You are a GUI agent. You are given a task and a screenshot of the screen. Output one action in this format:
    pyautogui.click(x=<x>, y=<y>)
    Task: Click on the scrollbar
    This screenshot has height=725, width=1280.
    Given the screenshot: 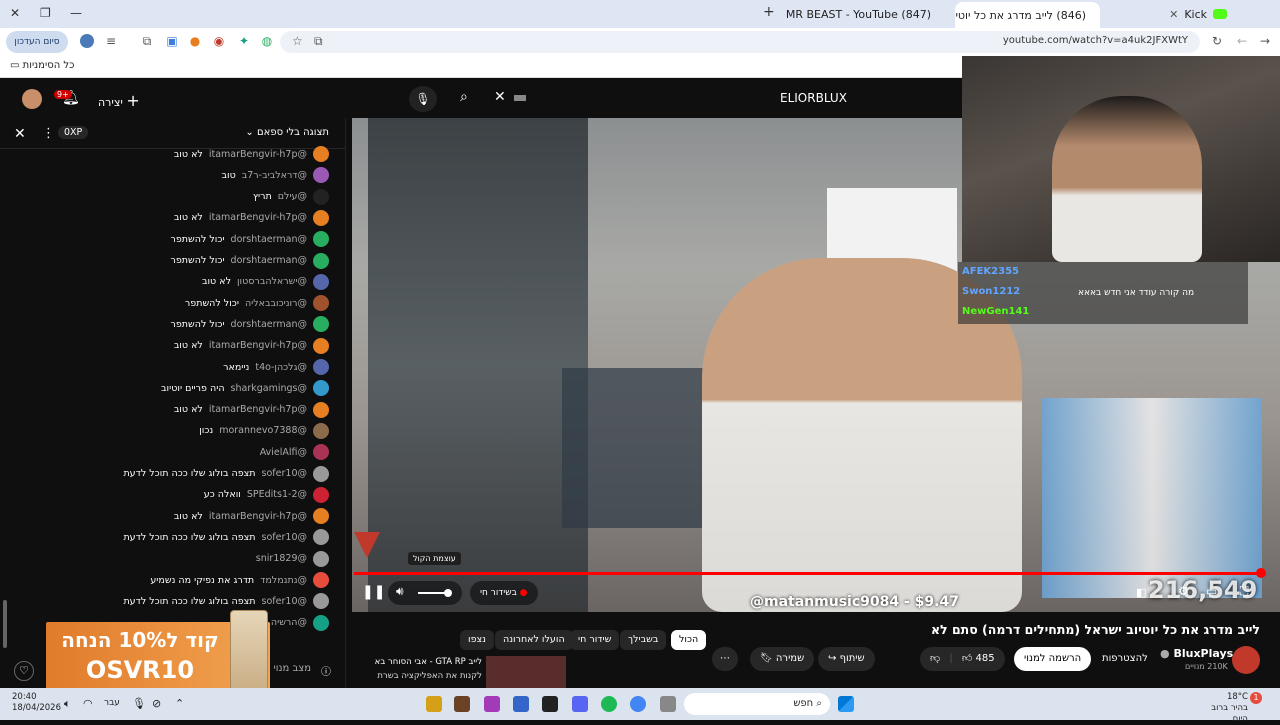 What is the action you would take?
    pyautogui.click(x=5, y=624)
    